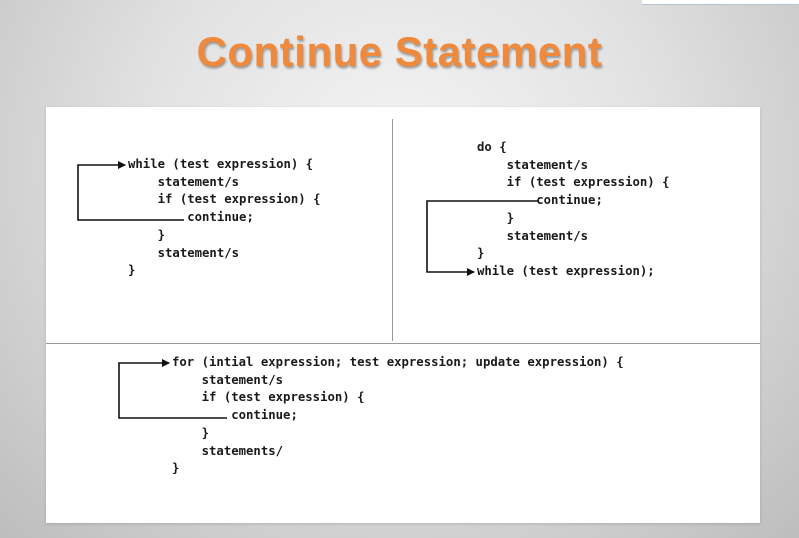 This screenshot has width=799, height=538. What do you see at coordinates (482, 238) in the screenshot?
I see `do-while-continue-arrow` at bounding box center [482, 238].